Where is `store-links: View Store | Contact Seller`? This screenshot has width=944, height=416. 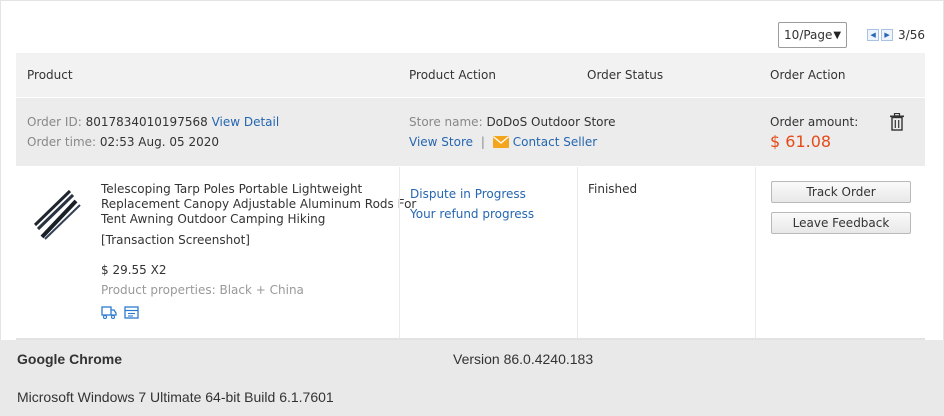 store-links: View Store | Contact Seller is located at coordinates (503, 142).